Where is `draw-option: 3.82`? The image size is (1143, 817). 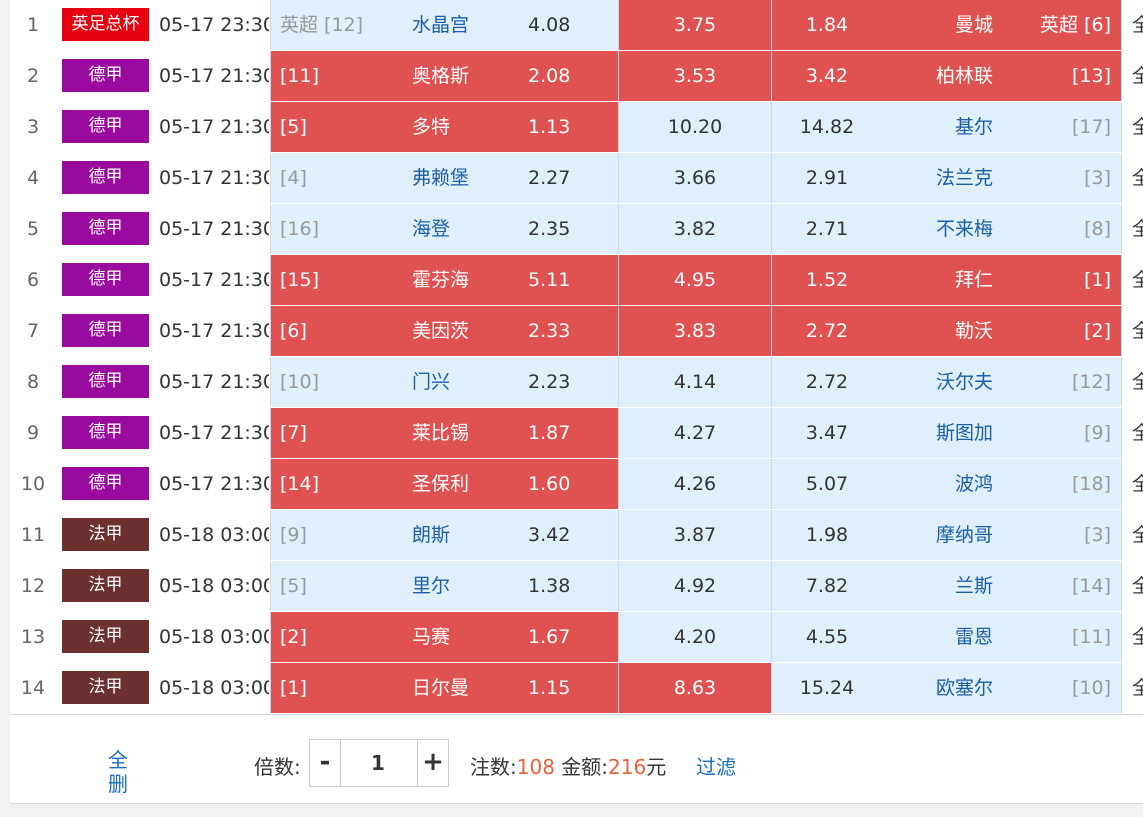
draw-option: 3.82 is located at coordinates (695, 229).